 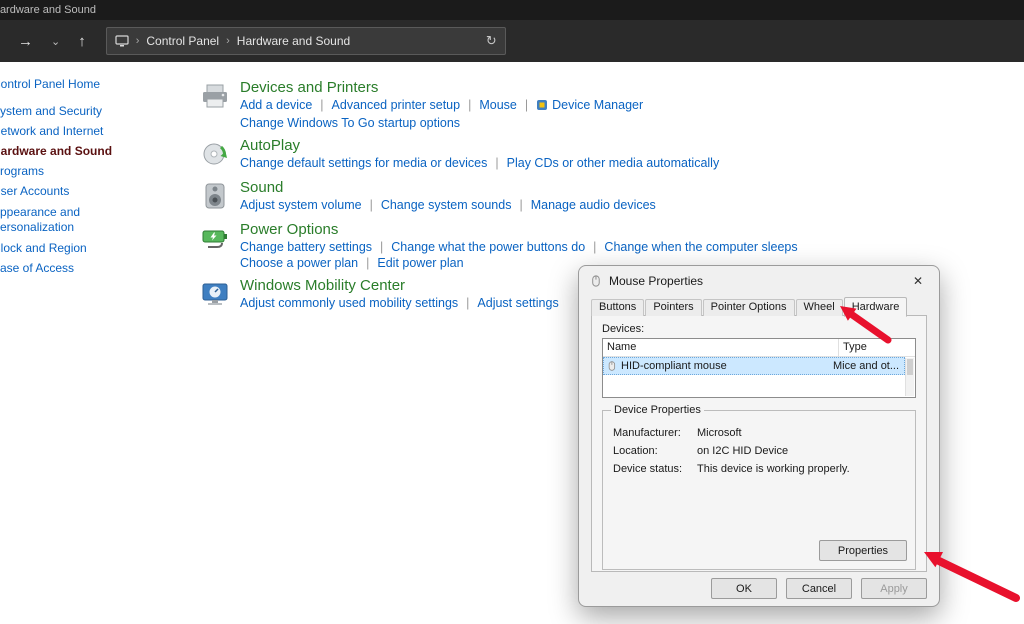 What do you see at coordinates (350, 123) in the screenshot?
I see `link-change-windows-to-go: Change Windows To Go startup options` at bounding box center [350, 123].